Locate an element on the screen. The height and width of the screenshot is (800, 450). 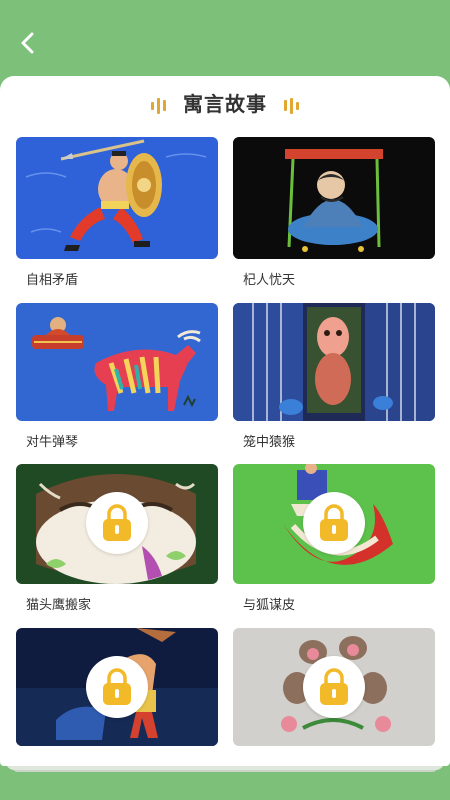
spear-shield-illustration is located at coordinates (117, 198).